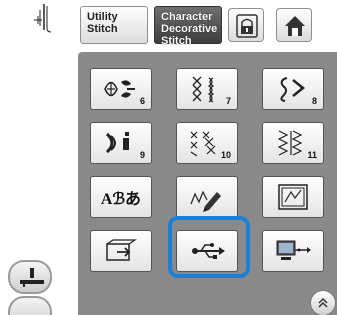 The width and height of the screenshot is (337, 315). Describe the element at coordinates (43, 18) in the screenshot. I see `needle-position-icon` at that location.